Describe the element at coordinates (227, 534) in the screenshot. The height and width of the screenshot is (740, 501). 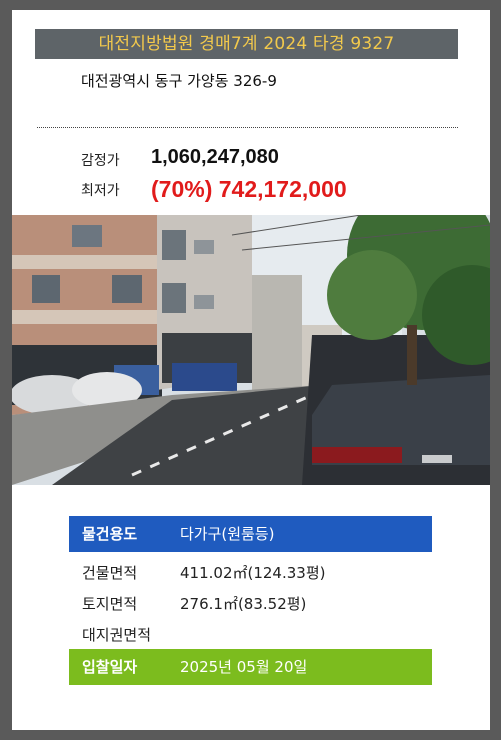
I see `usage-value: 다가구(원룸등)` at that location.